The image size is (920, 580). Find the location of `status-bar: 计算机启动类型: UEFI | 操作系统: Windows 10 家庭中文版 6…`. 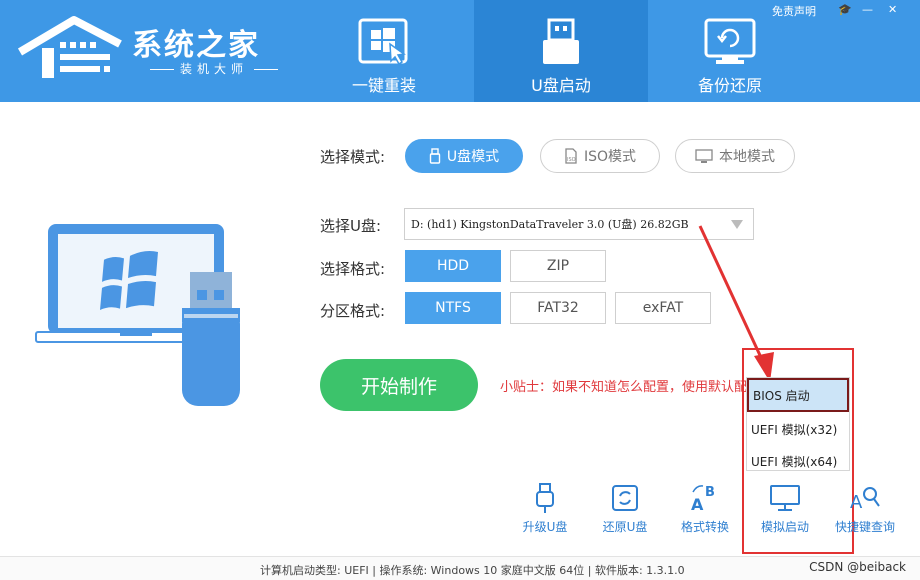

status-bar: 计算机启动类型: UEFI | 操作系统: Windows 10 家庭中文版 6… is located at coordinates (460, 568).